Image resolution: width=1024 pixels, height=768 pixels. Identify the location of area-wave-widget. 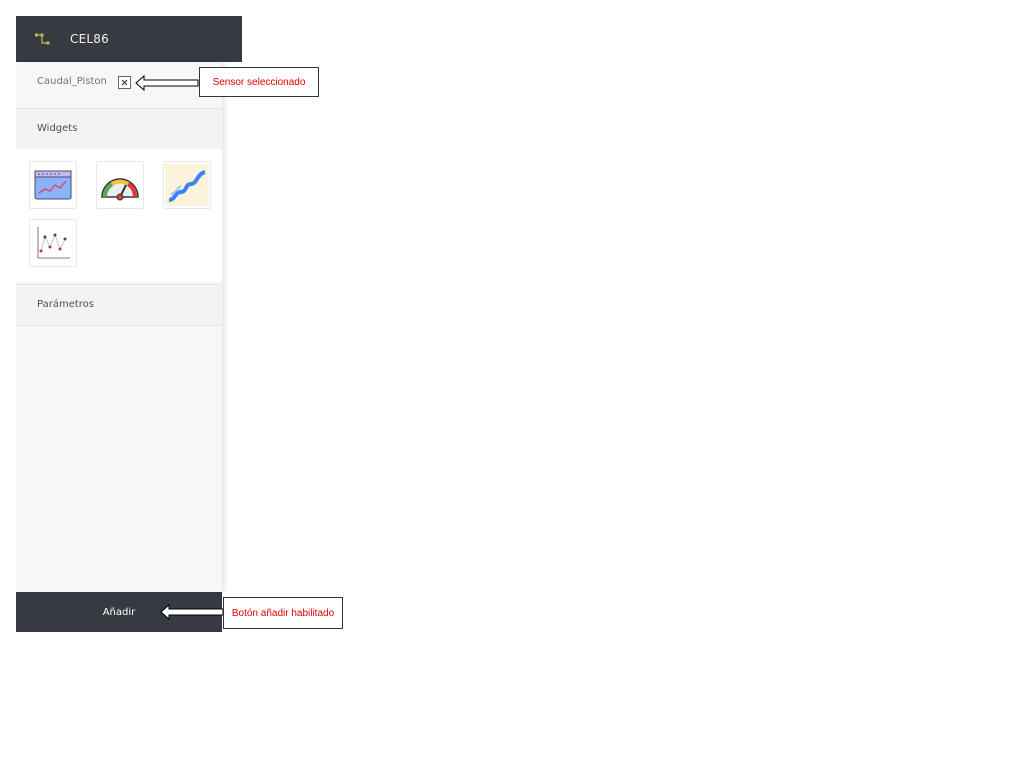
(187, 185).